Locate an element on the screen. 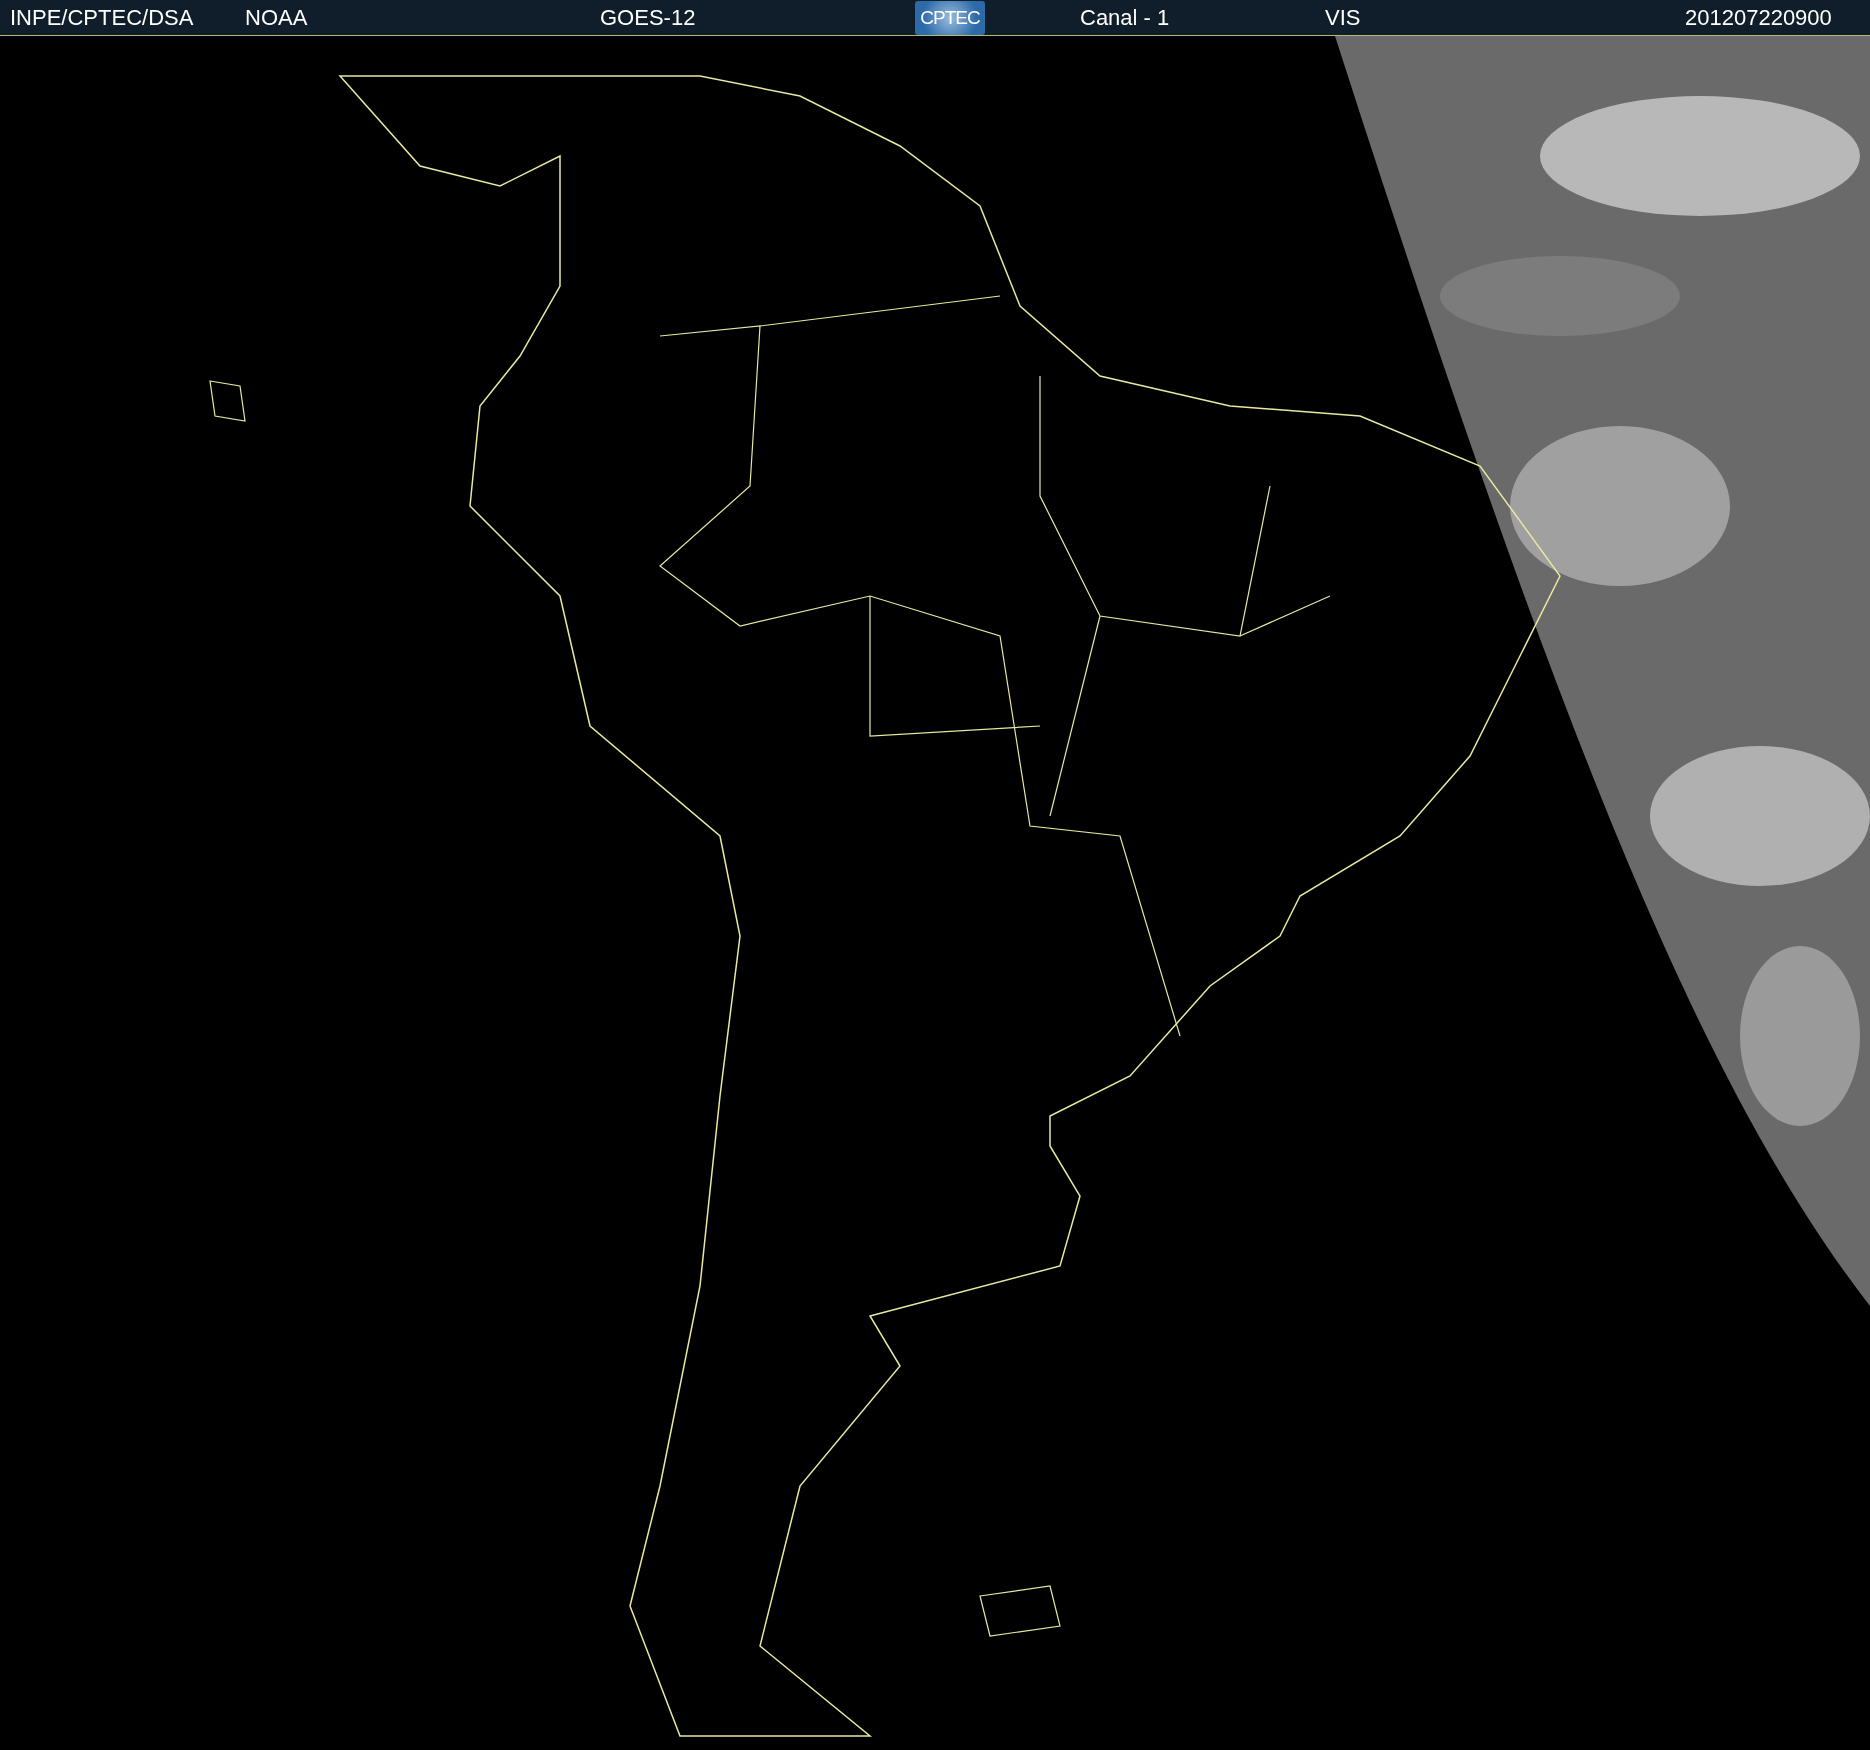 The width and height of the screenshot is (1870, 1750). logo: CPTEC is located at coordinates (950, 17).